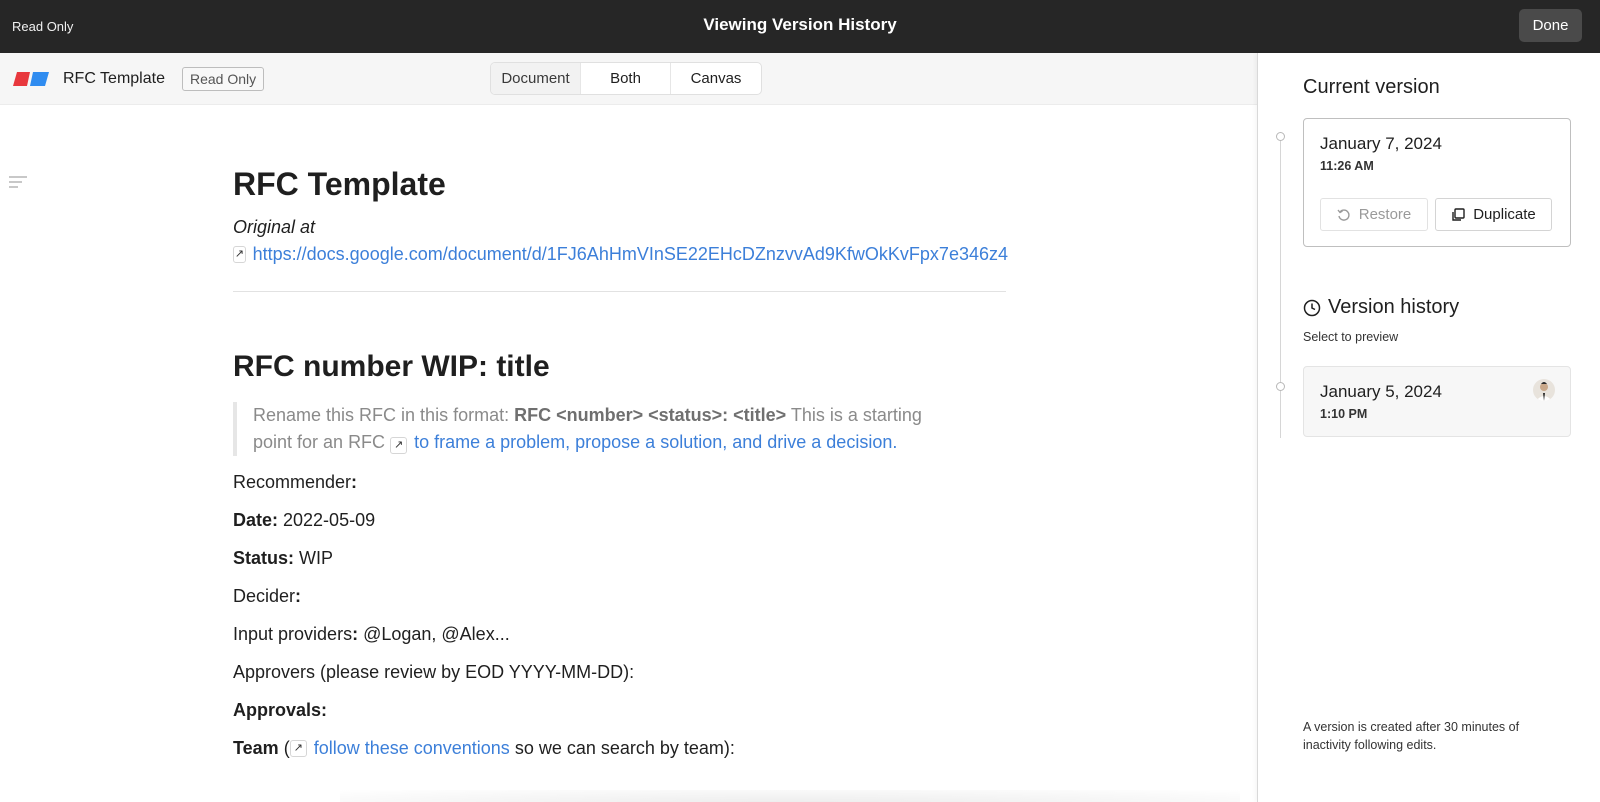  I want to click on status-field: Status: WIP, so click(620, 558).